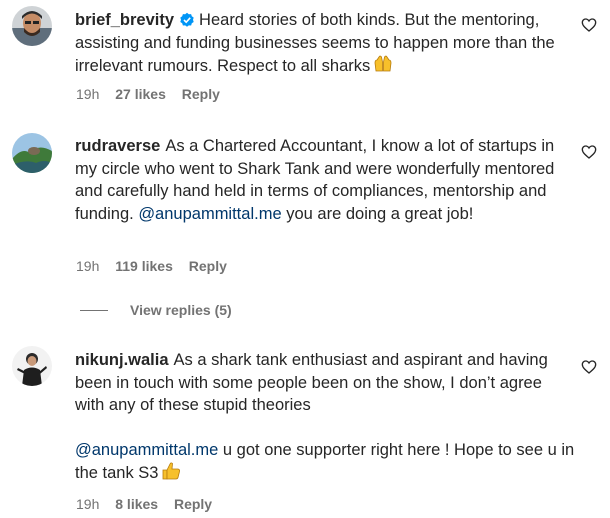 The width and height of the screenshot is (610, 518). Describe the element at coordinates (383, 67) in the screenshot. I see `raising-hands-emoji-icon` at that location.